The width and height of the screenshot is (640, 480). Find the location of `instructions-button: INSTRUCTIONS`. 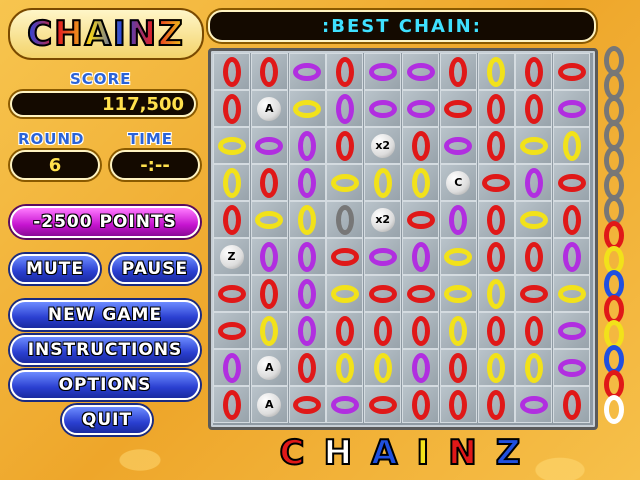

instructions-button: INSTRUCTIONS is located at coordinates (105, 350).